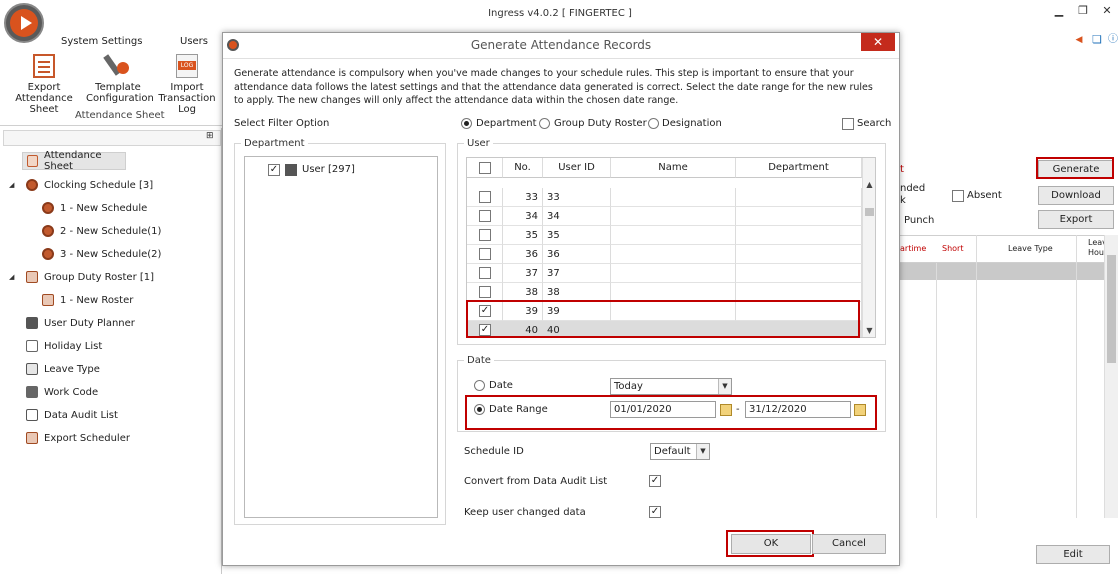 Image resolution: width=1120 pixels, height=574 pixels. I want to click on select-all-checkbox, so click(485, 168).